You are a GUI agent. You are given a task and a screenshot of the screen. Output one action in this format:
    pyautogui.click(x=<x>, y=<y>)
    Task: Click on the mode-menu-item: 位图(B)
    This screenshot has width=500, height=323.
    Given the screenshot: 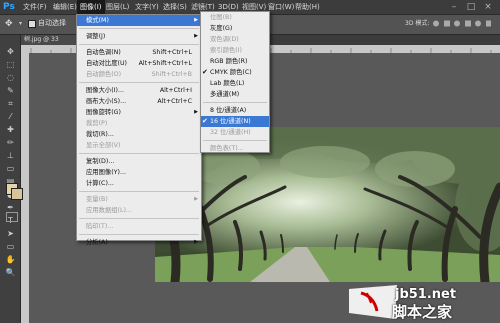 What is the action you would take?
    pyautogui.click(x=235, y=17)
    